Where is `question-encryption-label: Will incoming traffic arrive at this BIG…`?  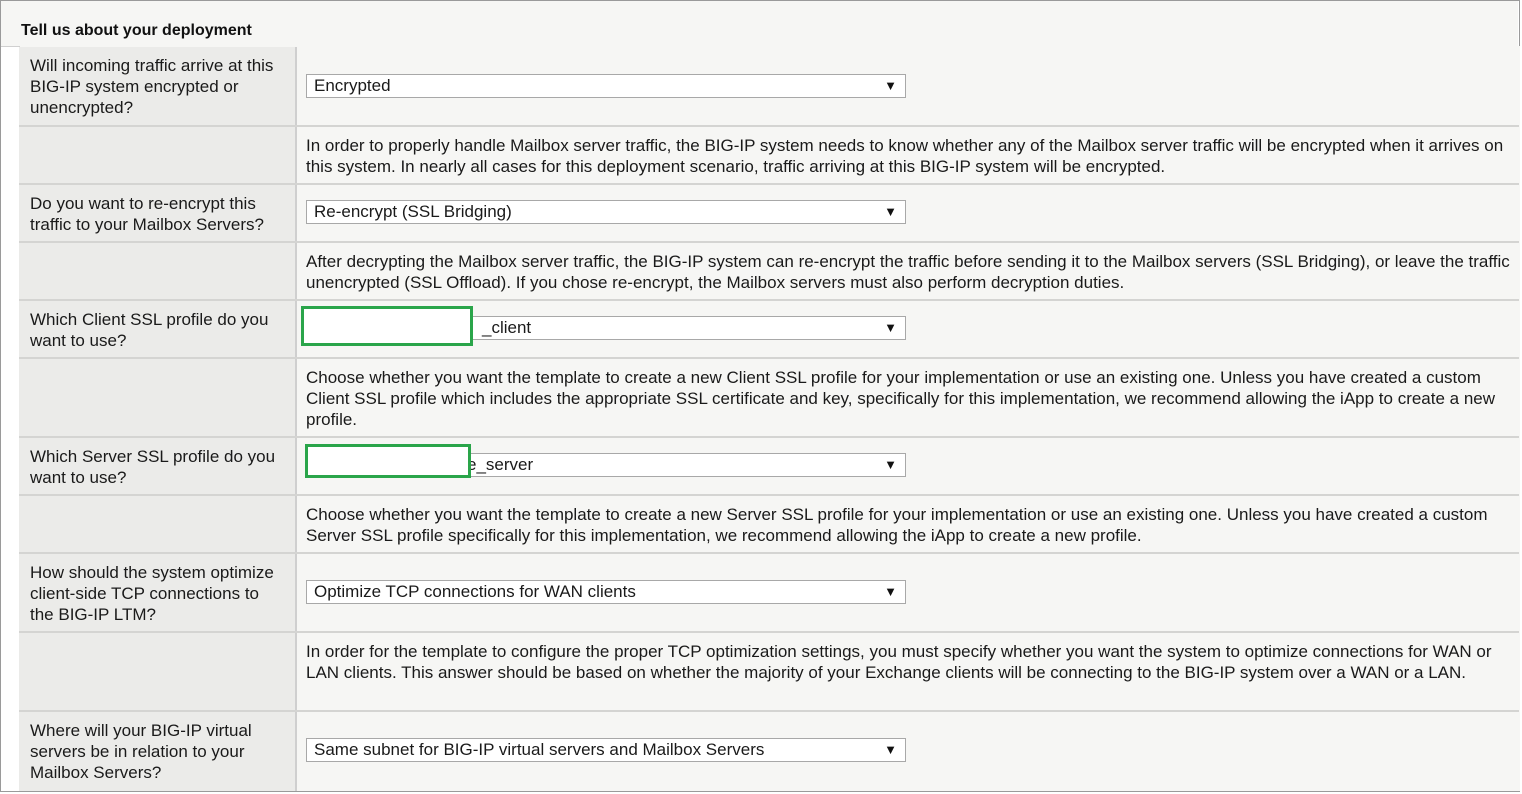
question-encryption-label: Will incoming traffic arrive at this BIG… is located at coordinates (158, 86).